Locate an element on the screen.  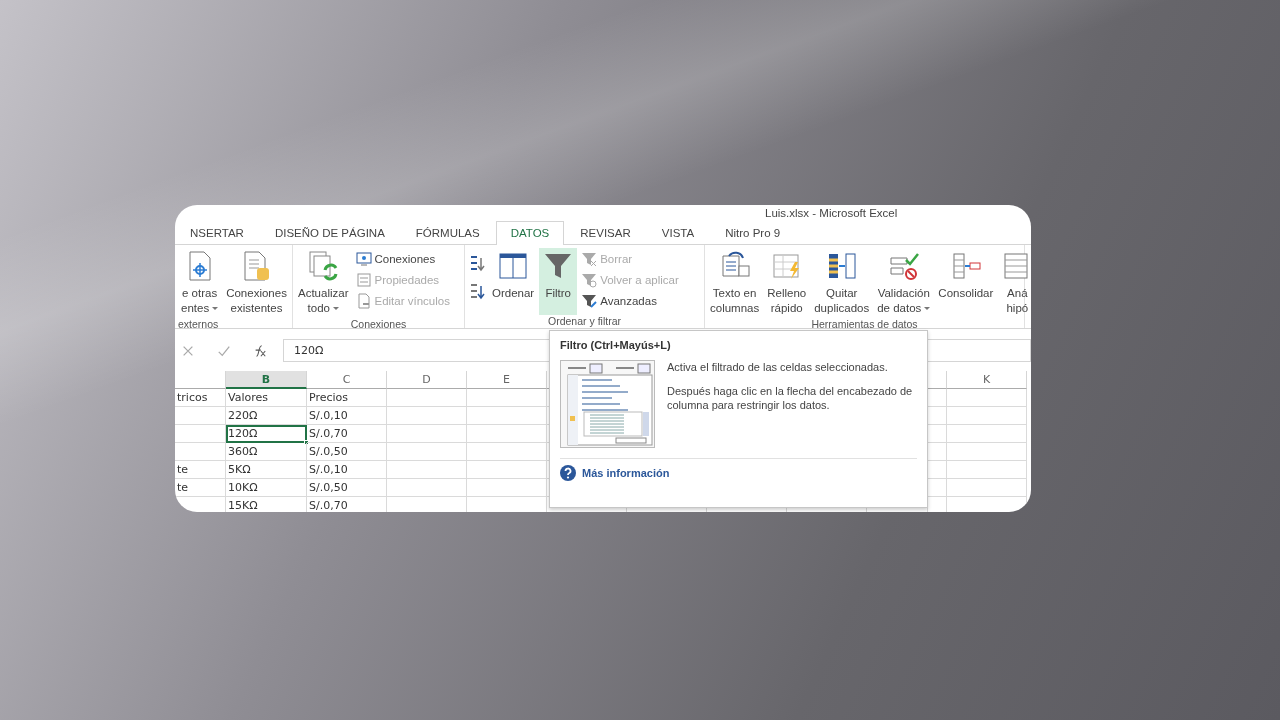
table-cell: 5KΩ is located at coordinates (266, 470).